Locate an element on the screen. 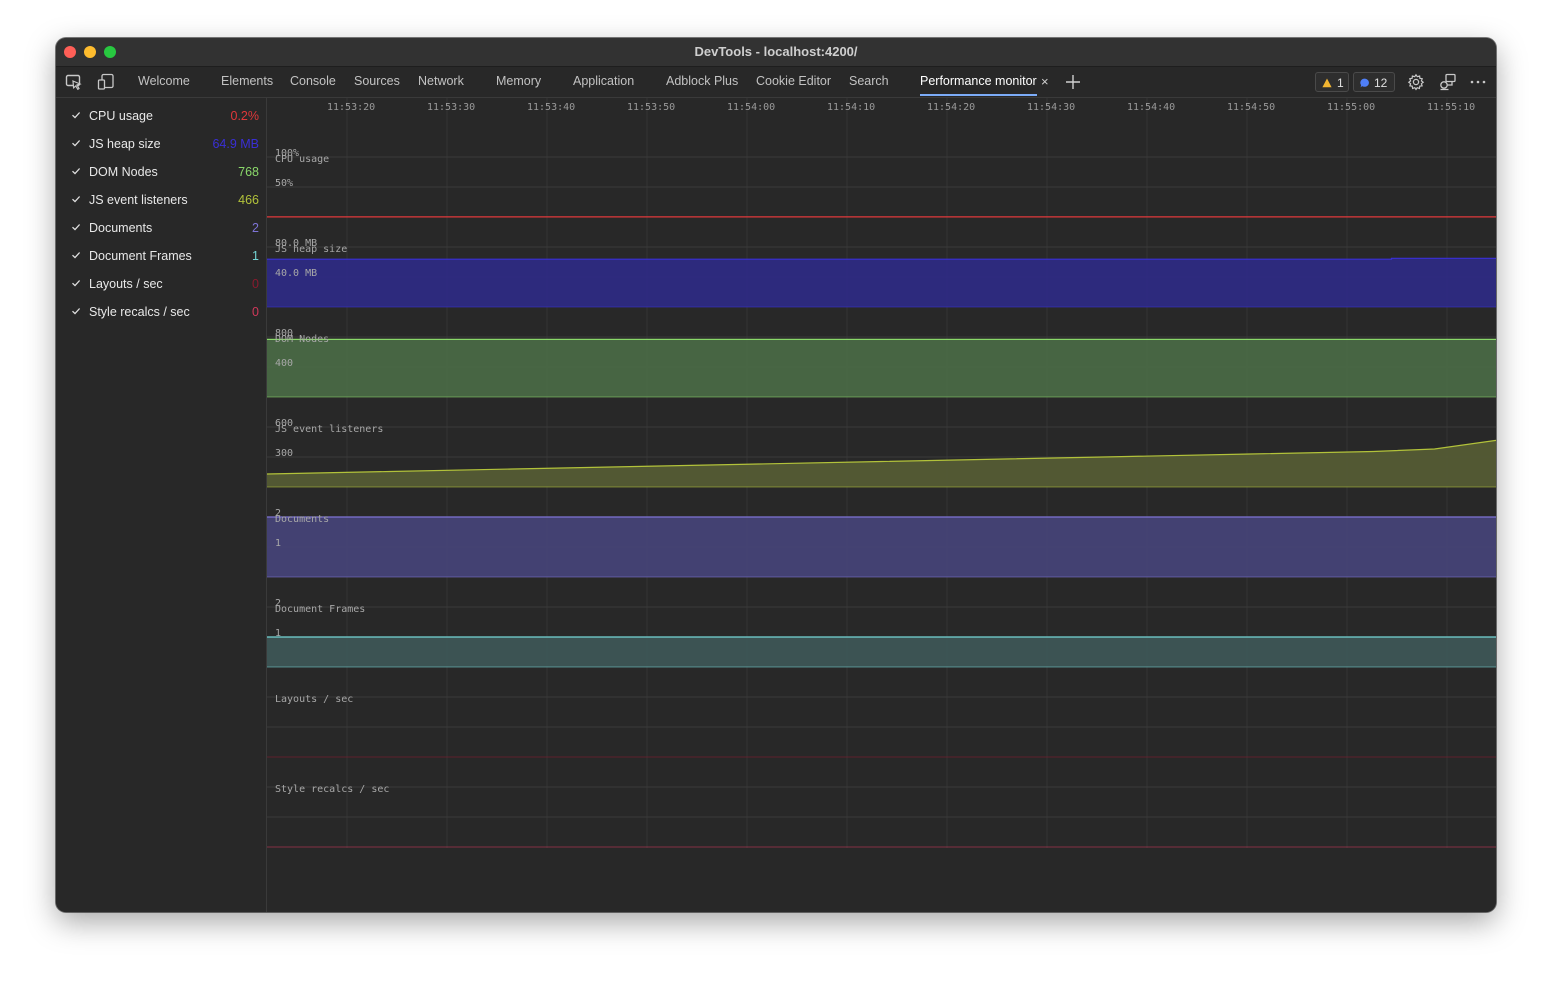 This screenshot has width=1552, height=987. tab-search: Search is located at coordinates (869, 82).